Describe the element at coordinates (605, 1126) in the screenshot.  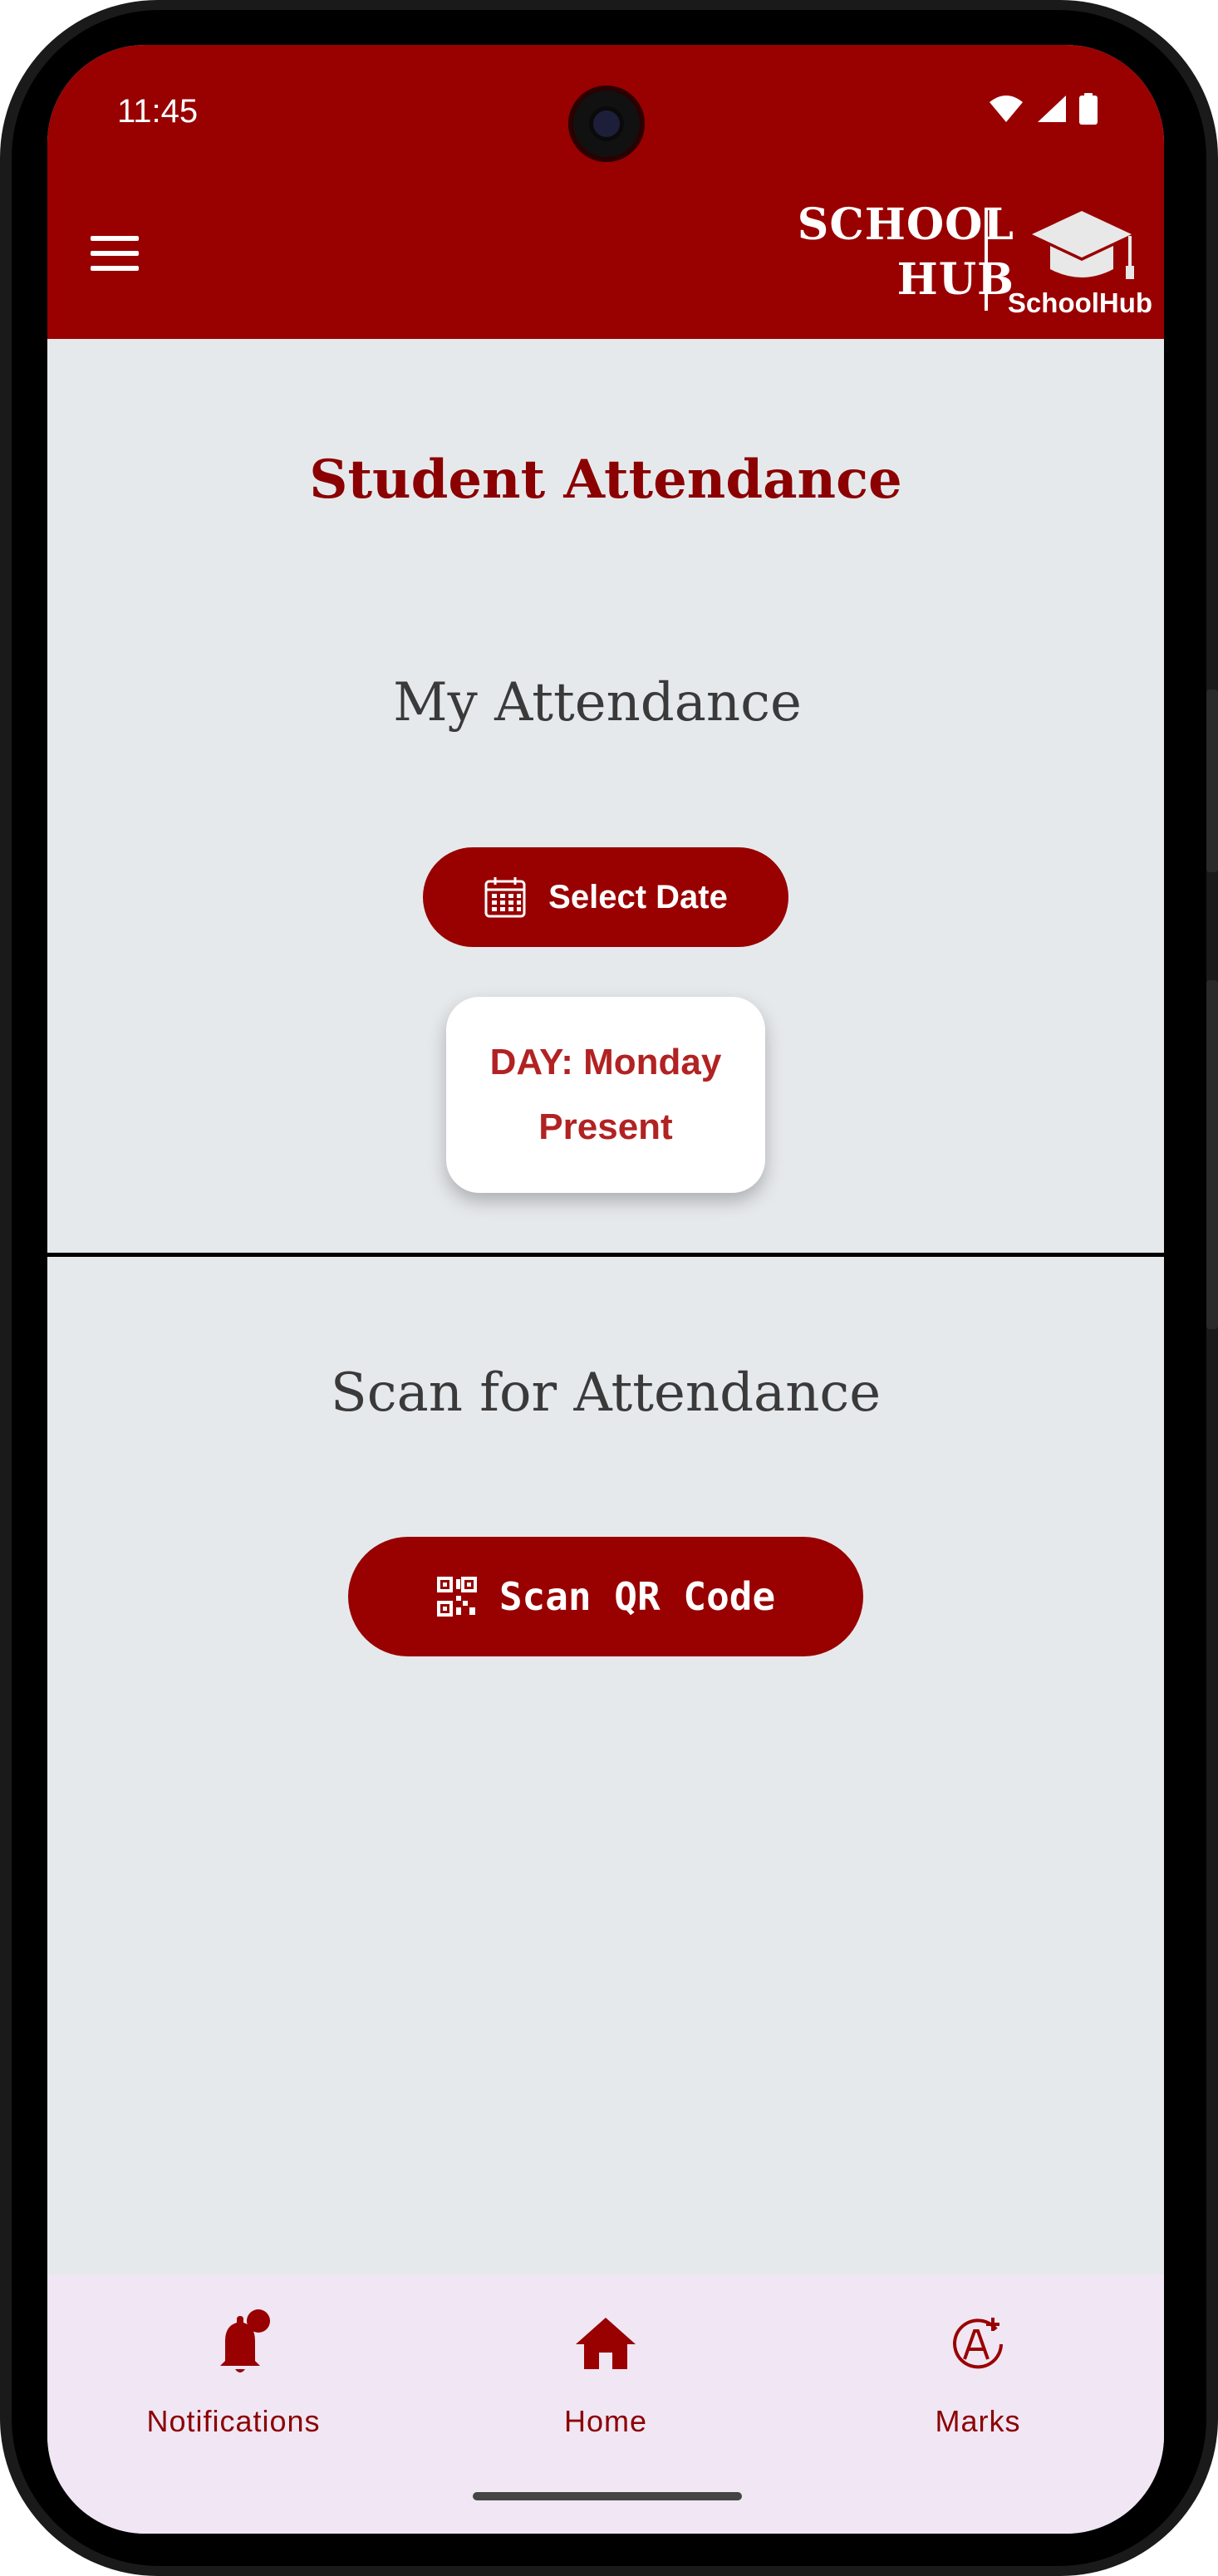
I see `attendance-status: Present` at that location.